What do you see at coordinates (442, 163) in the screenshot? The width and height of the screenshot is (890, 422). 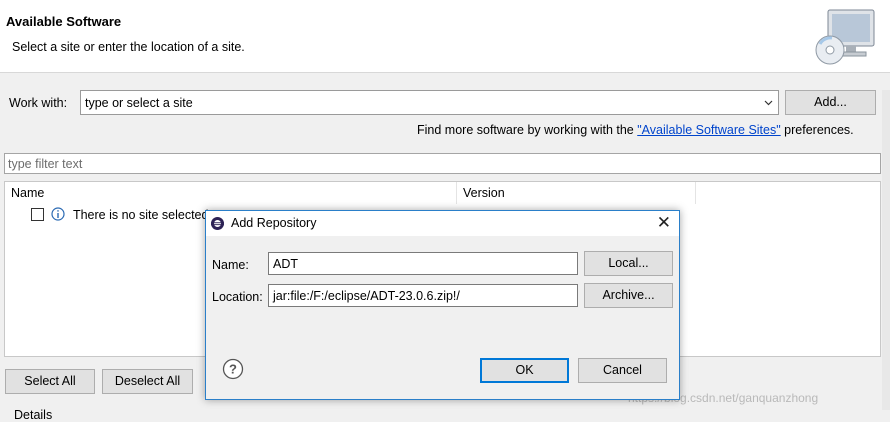 I see `filter-input: type filter text` at bounding box center [442, 163].